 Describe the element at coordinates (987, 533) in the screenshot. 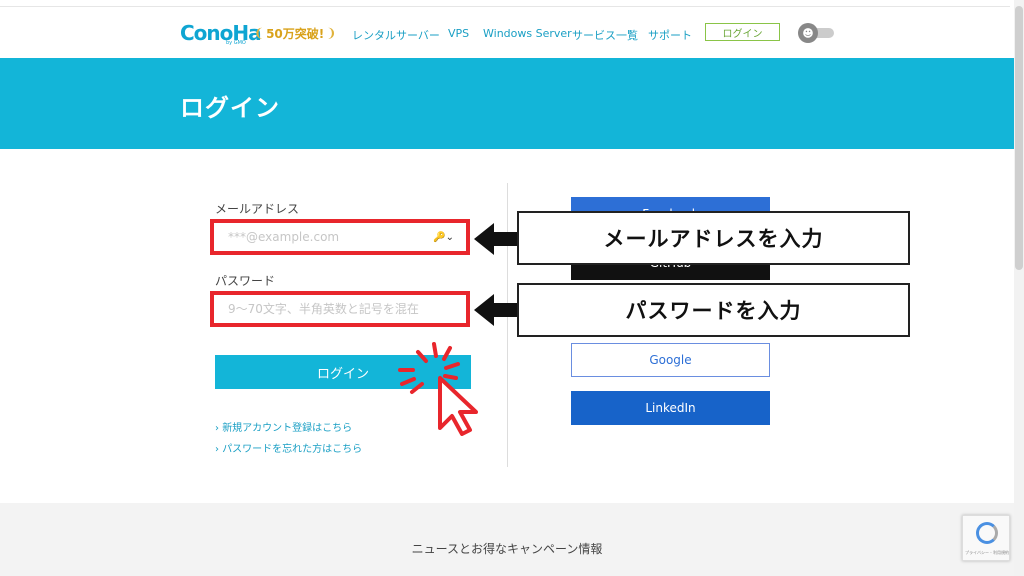

I see `recaptcha-icon` at that location.